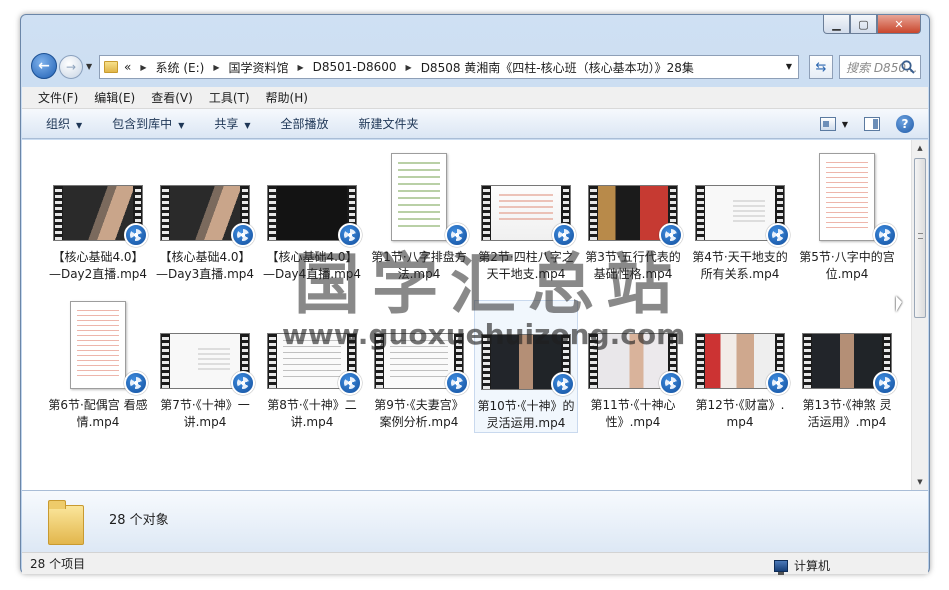  What do you see at coordinates (526, 414) in the screenshot?
I see `file-name: 第10节·《十神》的灵活运用.mp4` at bounding box center [526, 414].